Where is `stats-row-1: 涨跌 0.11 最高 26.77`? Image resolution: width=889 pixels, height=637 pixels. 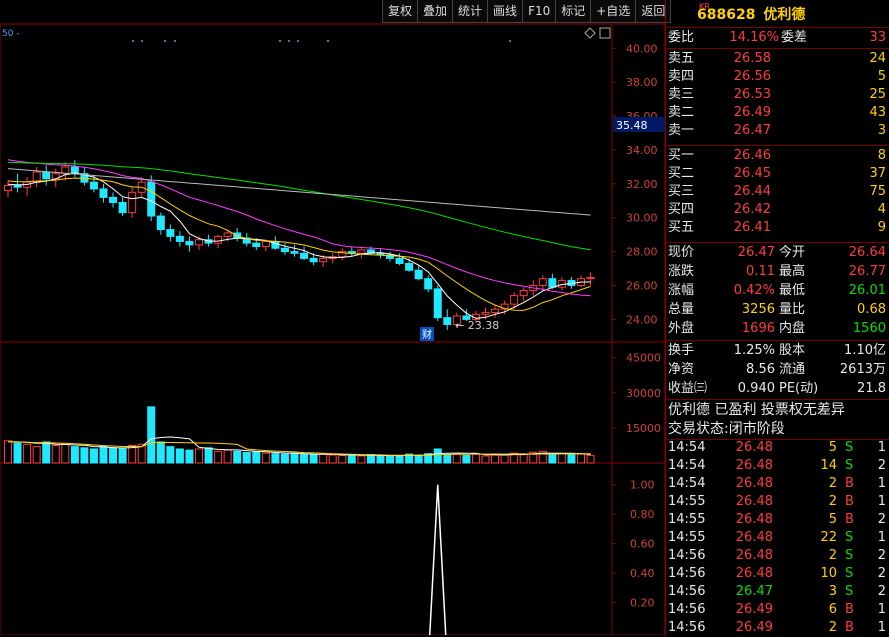 stats-row-1: 涨跌 0.11 最高 26.77 is located at coordinates (777, 272).